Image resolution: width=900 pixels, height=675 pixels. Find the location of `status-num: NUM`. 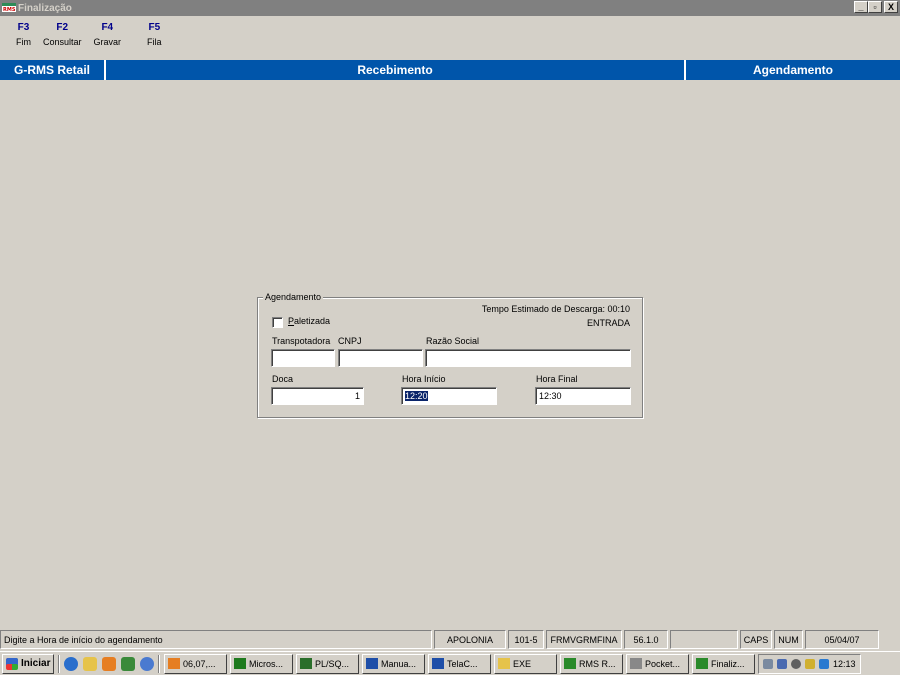

status-num: NUM is located at coordinates (788, 639).